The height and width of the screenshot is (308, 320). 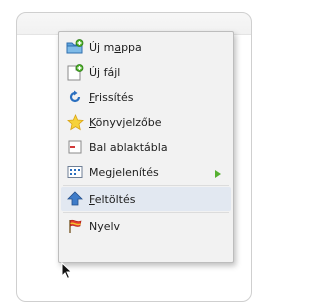 I want to click on menu-item-new-file: Új fájl, so click(x=146, y=72).